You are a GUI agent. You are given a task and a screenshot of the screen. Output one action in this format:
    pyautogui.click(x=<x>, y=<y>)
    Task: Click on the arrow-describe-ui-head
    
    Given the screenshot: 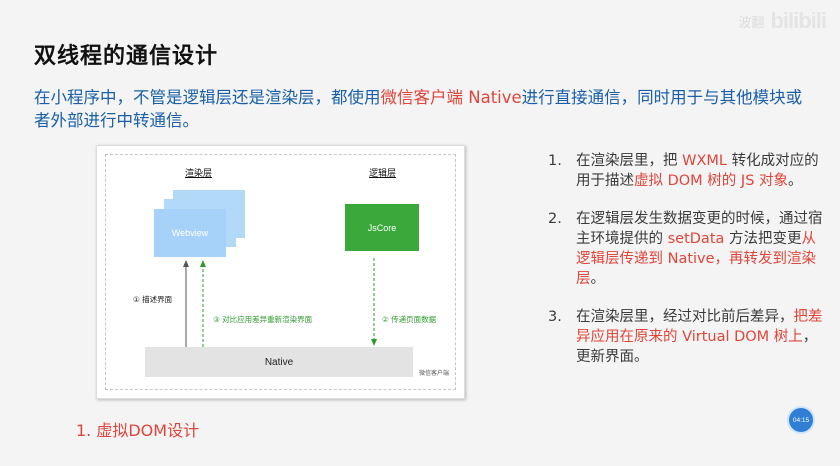 What is the action you would take?
    pyautogui.click(x=186, y=263)
    